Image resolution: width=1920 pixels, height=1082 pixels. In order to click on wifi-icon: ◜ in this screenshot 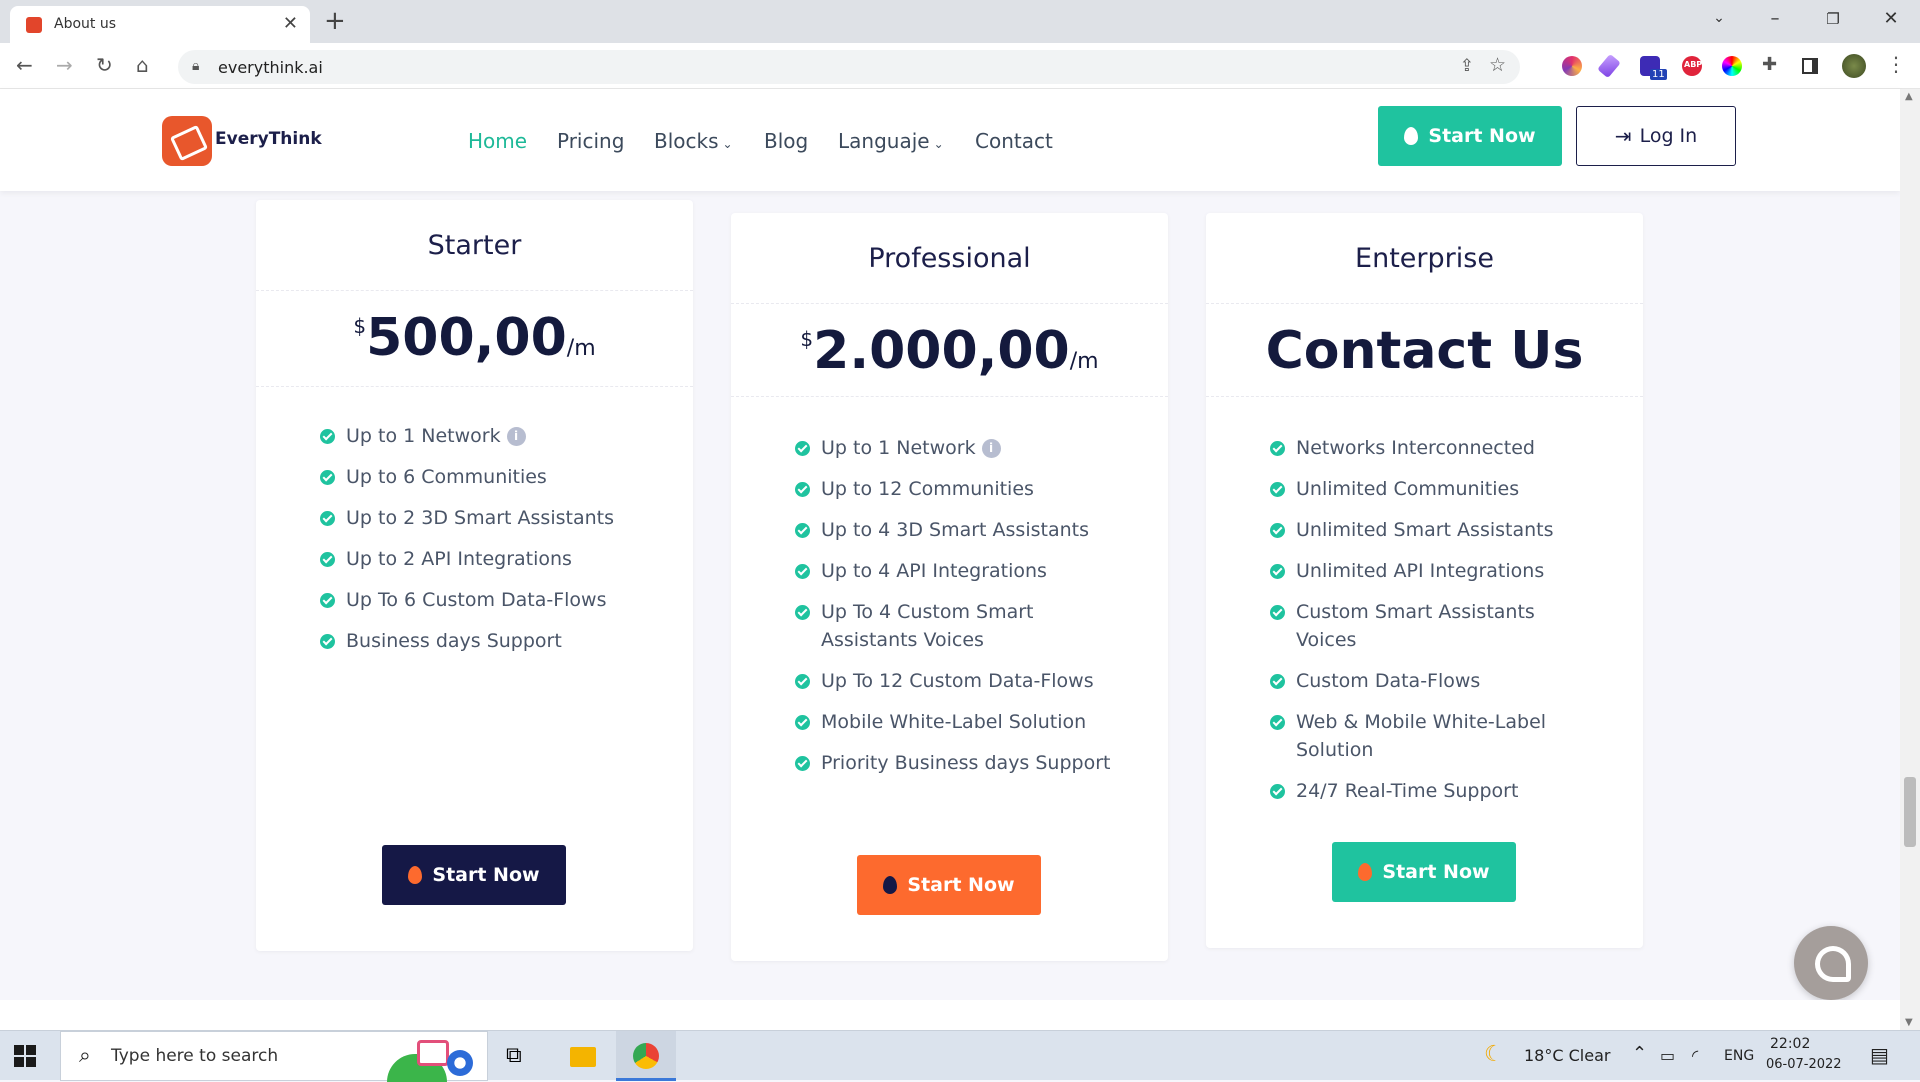, I will do `click(1695, 1055)`.